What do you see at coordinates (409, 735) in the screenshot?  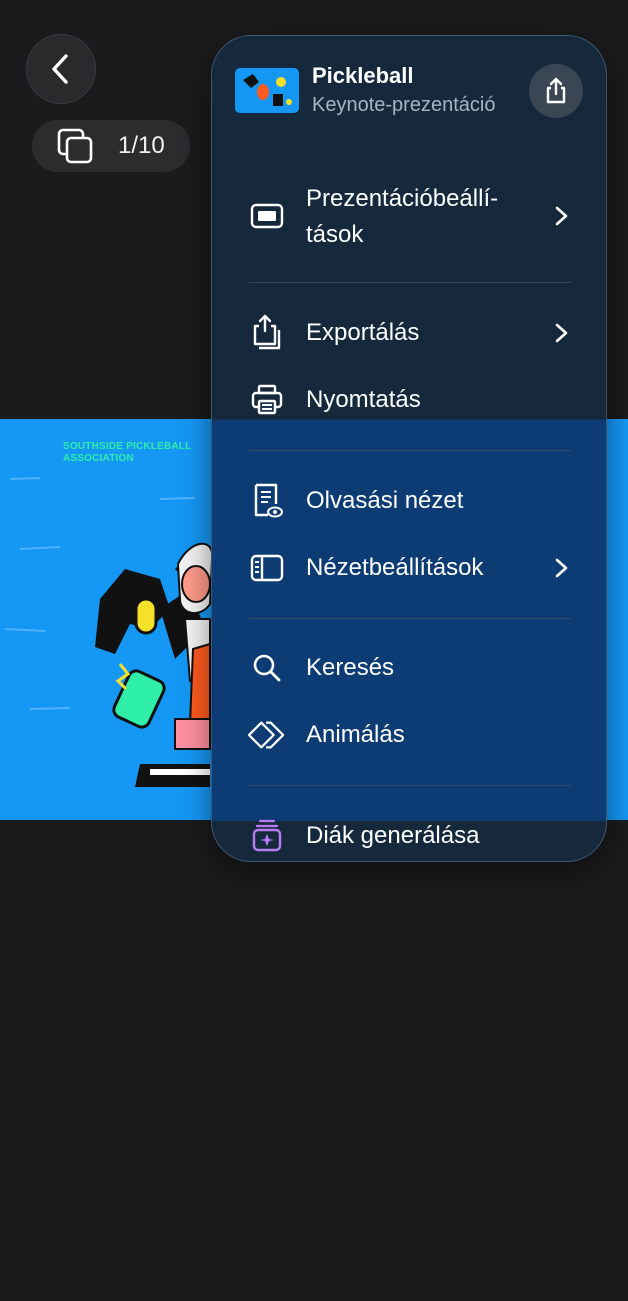 I see `menu-item-animate: Animálás` at bounding box center [409, 735].